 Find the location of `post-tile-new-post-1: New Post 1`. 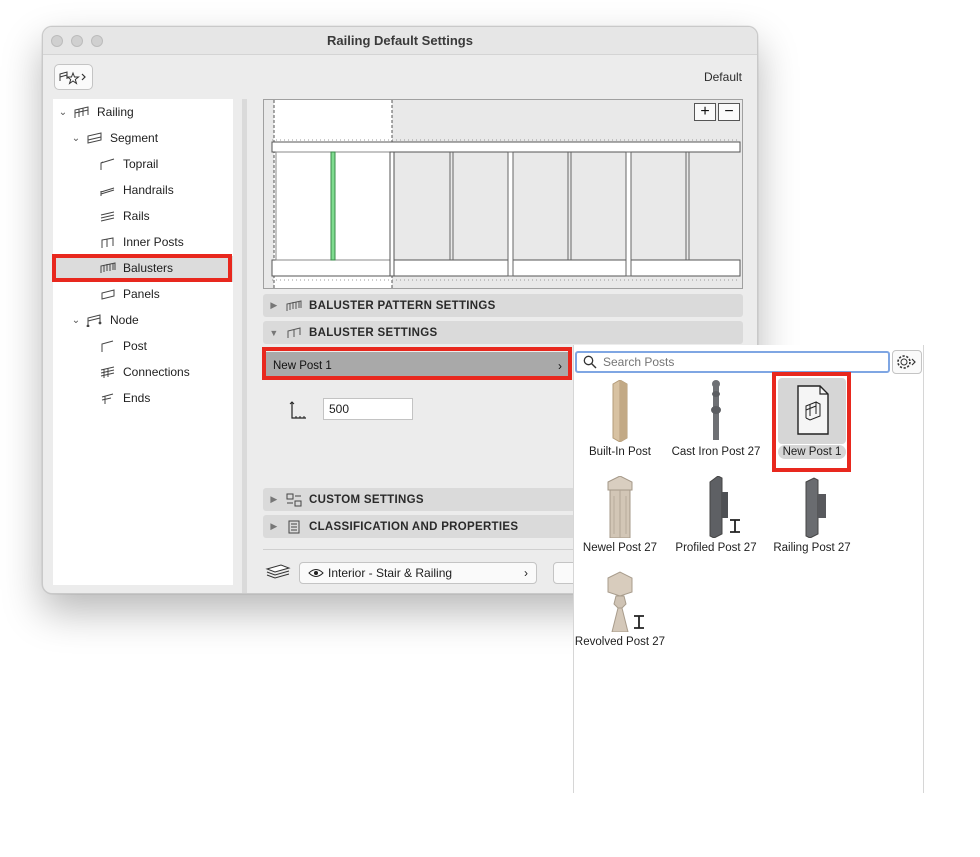

post-tile-new-post-1: New Post 1 is located at coordinates (812, 419).